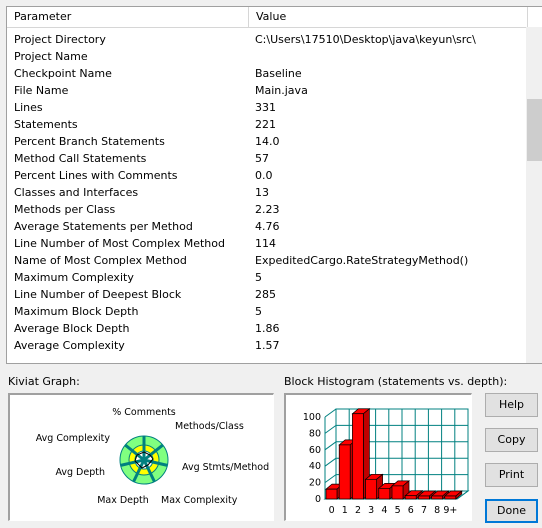 Image resolution: width=542 pixels, height=528 pixels. What do you see at coordinates (65, 209) in the screenshot?
I see `parameter-cell: Methods per Class` at bounding box center [65, 209].